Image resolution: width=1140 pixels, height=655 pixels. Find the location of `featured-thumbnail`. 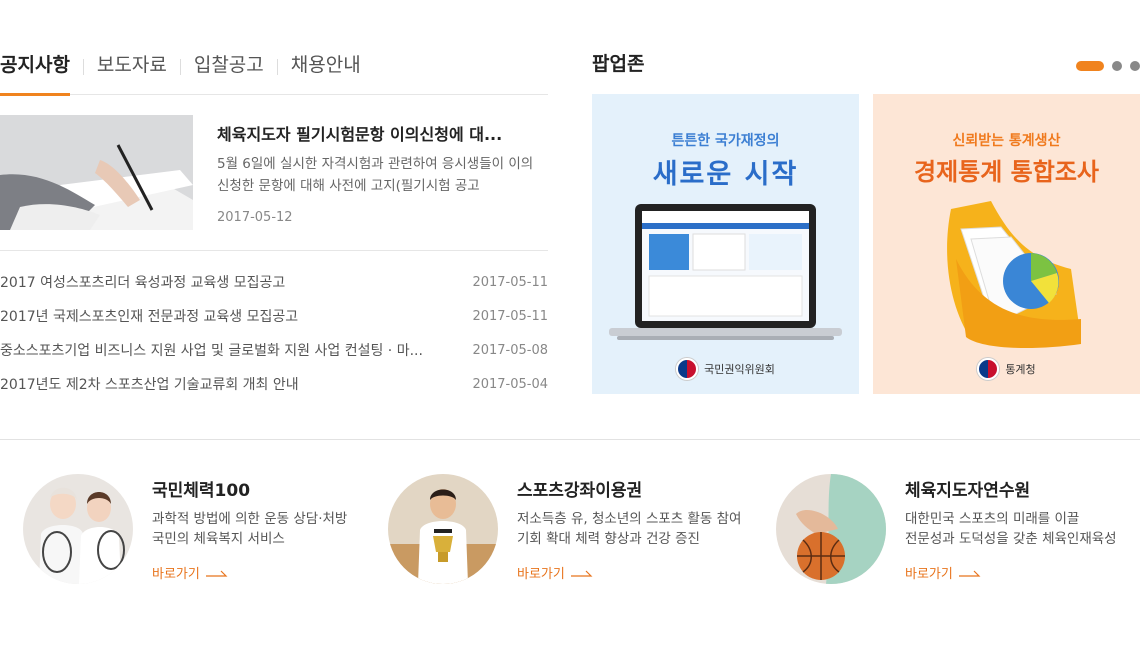

featured-thumbnail is located at coordinates (96, 172).